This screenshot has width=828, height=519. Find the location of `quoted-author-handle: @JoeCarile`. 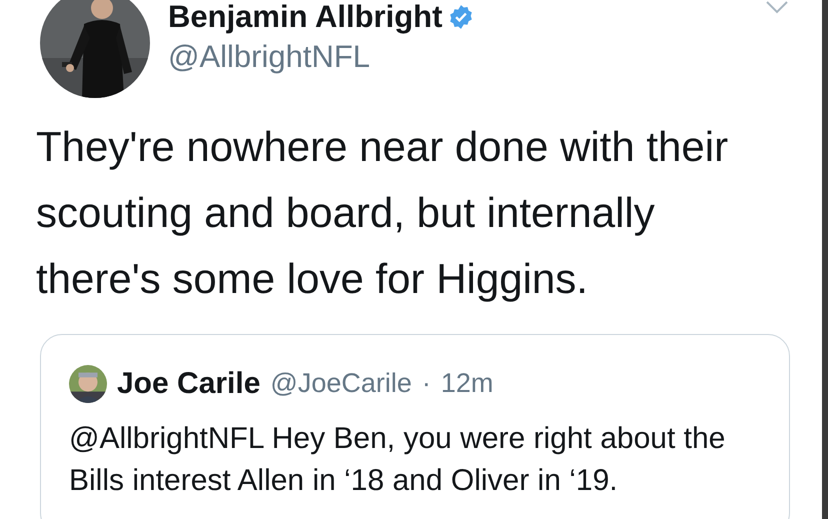

quoted-author-handle: @JoeCarile is located at coordinates (341, 383).